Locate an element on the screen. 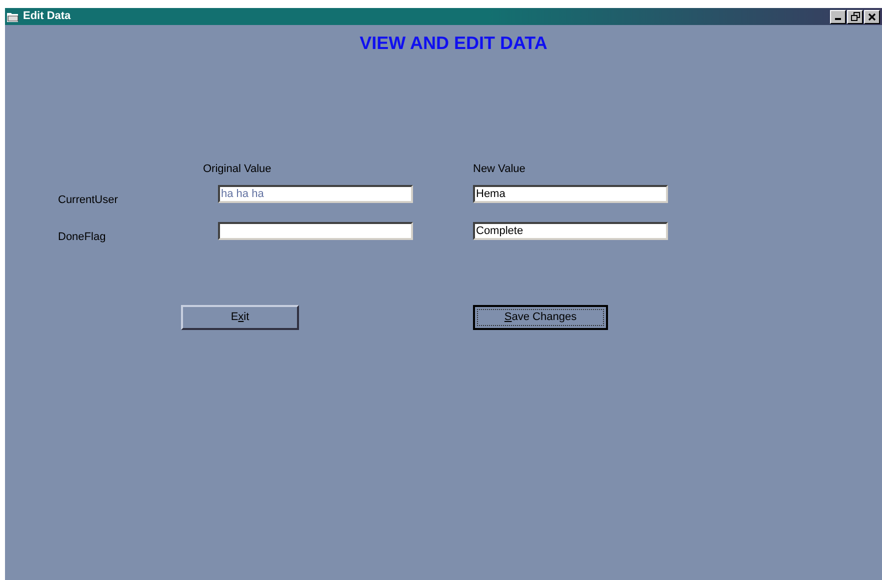 This screenshot has width=882, height=580. restore-button is located at coordinates (855, 17).